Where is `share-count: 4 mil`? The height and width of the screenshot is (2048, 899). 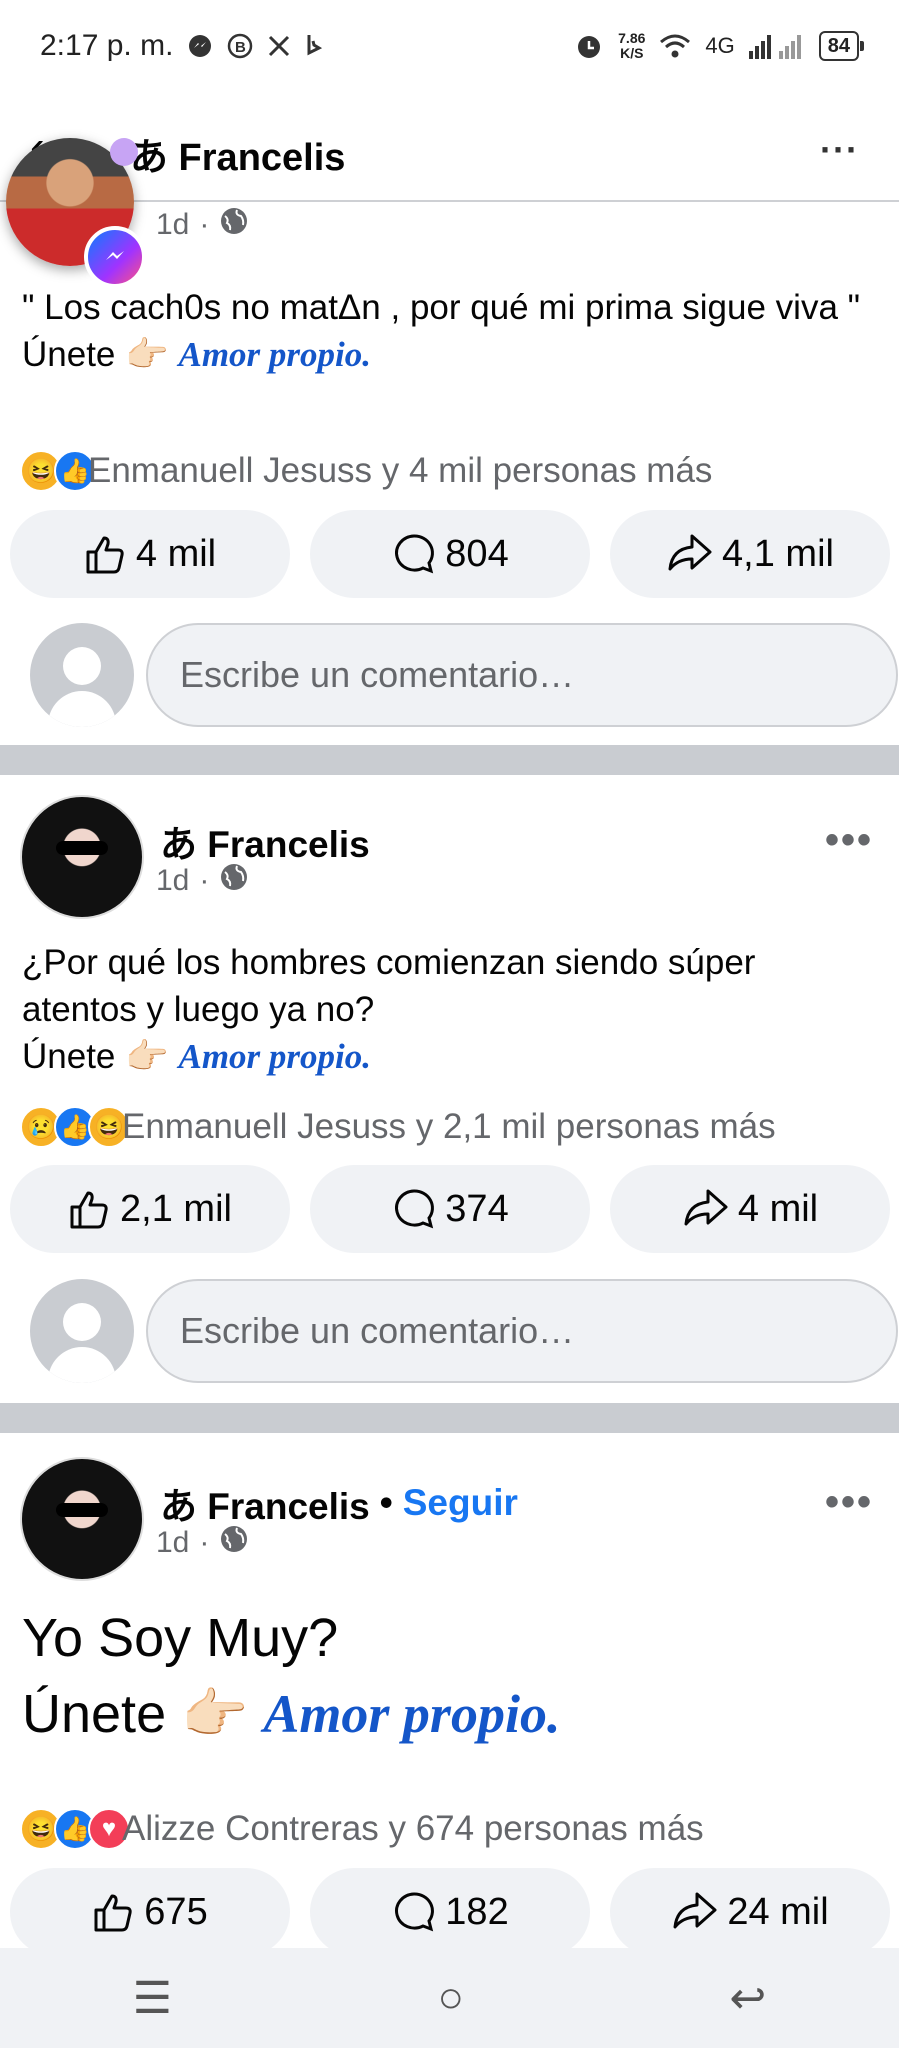
share-count: 4 mil is located at coordinates (778, 1208).